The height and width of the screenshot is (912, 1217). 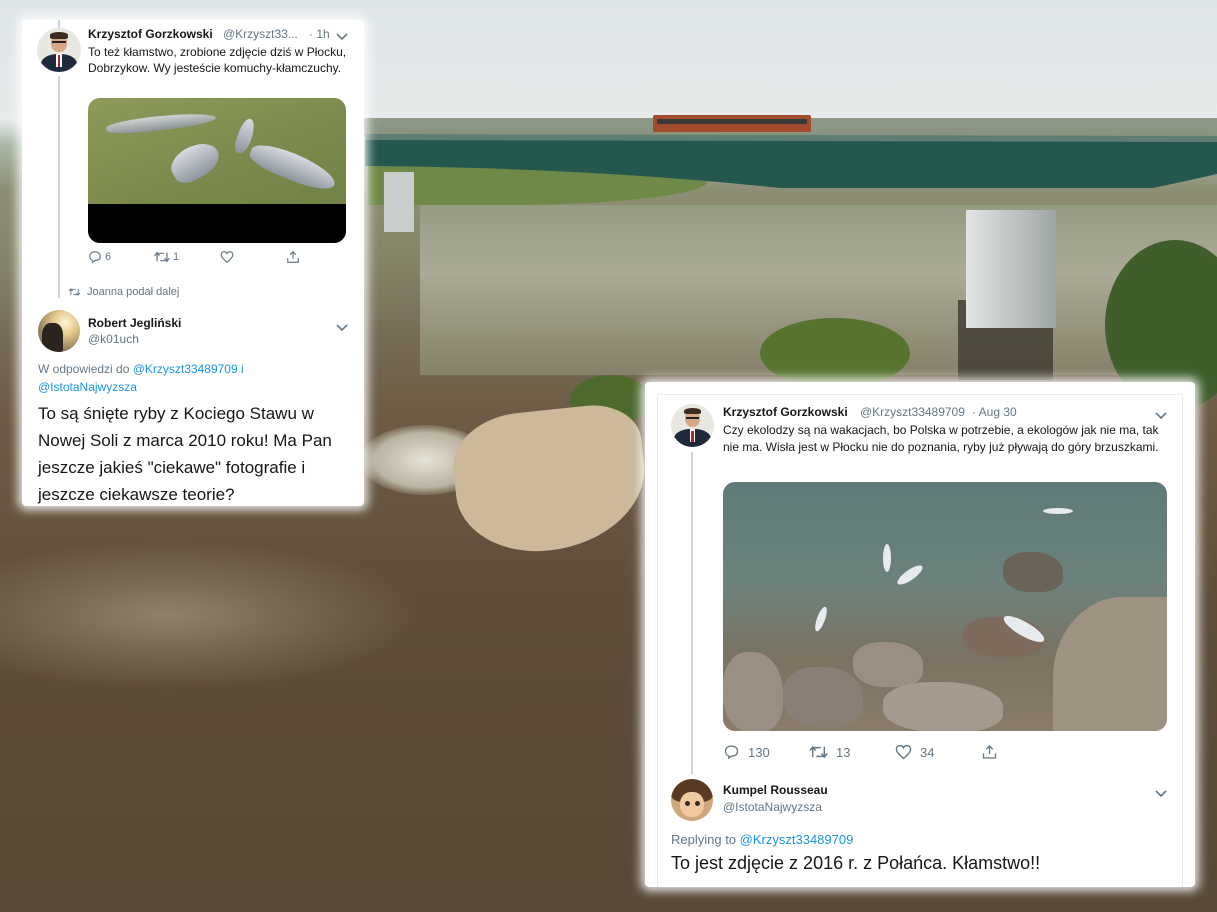 I want to click on sandy-pier, so click(x=550, y=480).